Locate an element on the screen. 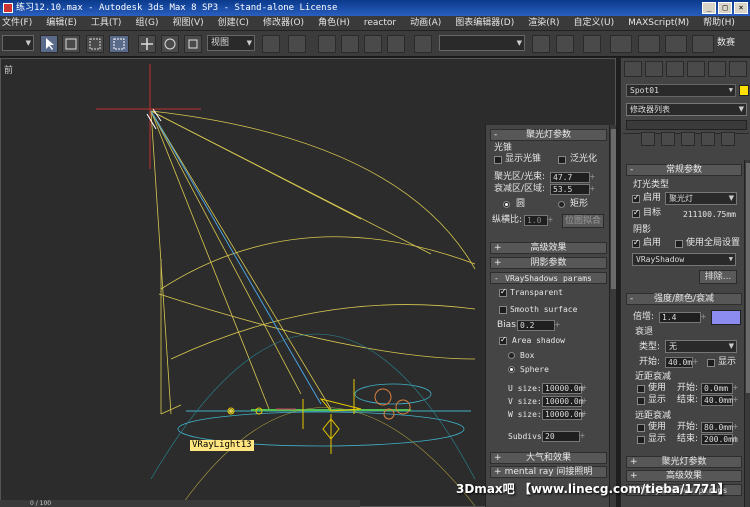 The width and height of the screenshot is (750, 507). menu-modifiers: 修改器(O) is located at coordinates (283, 23).